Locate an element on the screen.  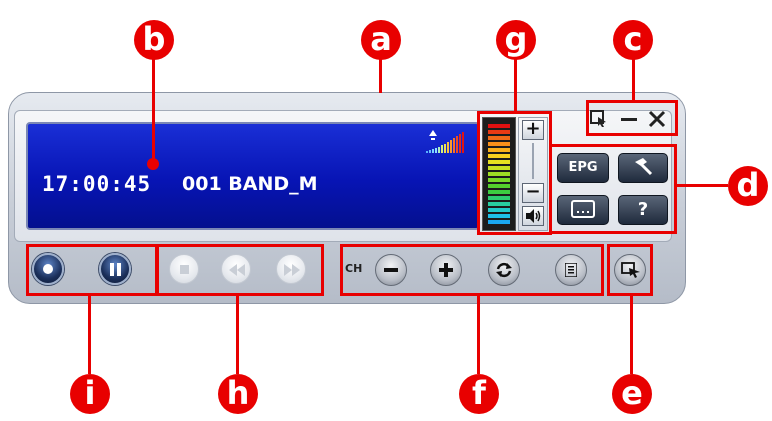
signal-strength-icon is located at coordinates (445, 141).